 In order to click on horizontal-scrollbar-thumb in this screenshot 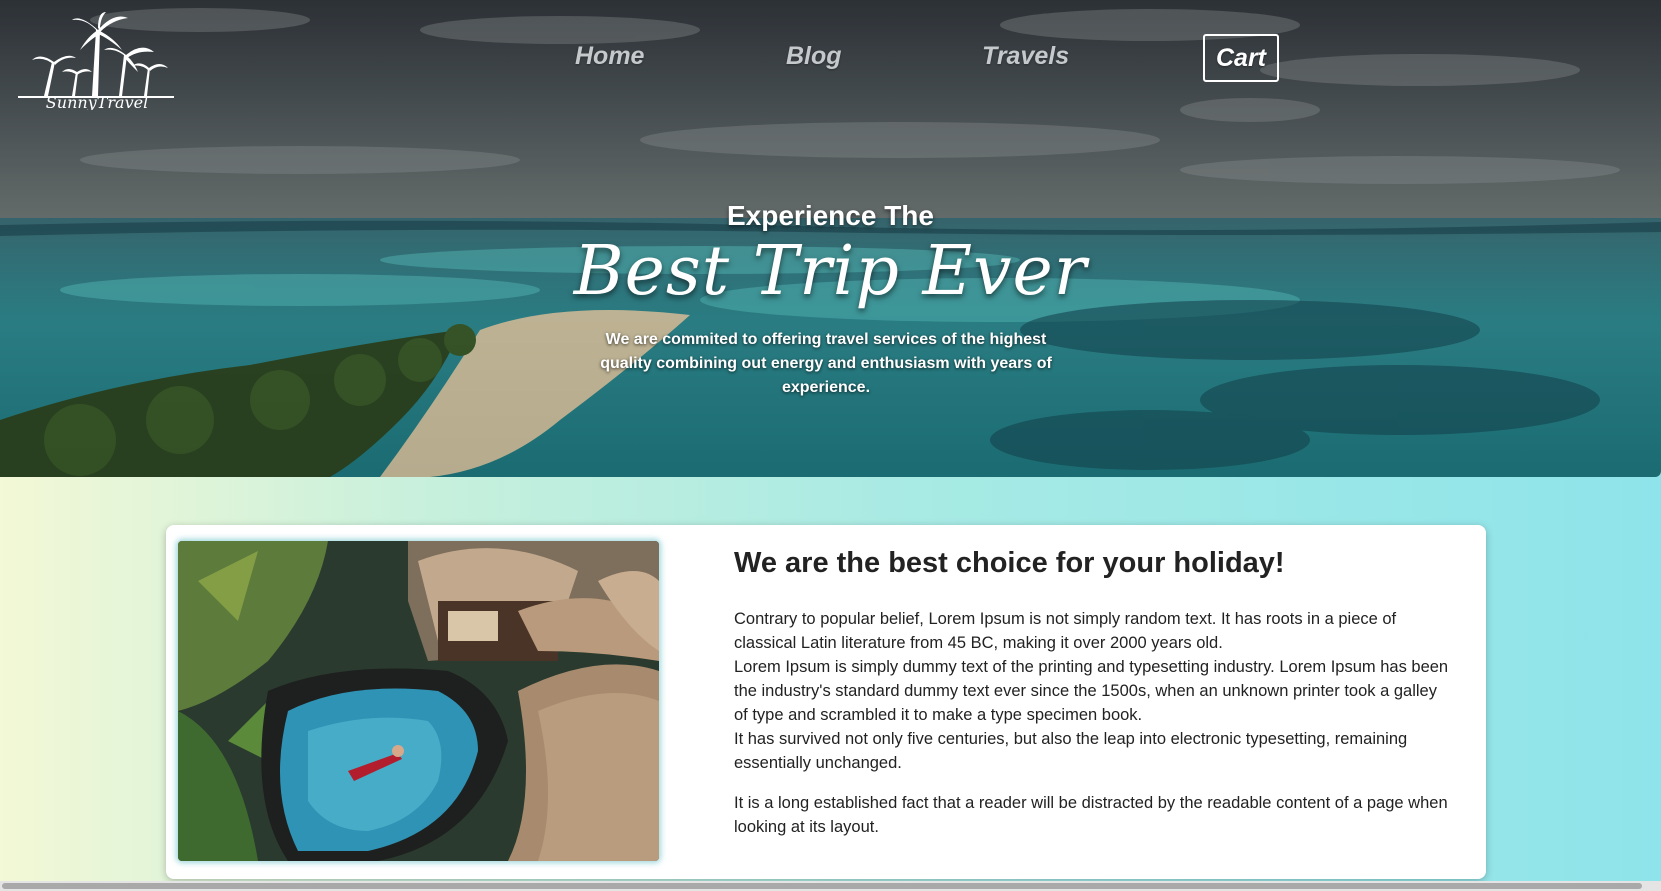, I will do `click(822, 886)`.